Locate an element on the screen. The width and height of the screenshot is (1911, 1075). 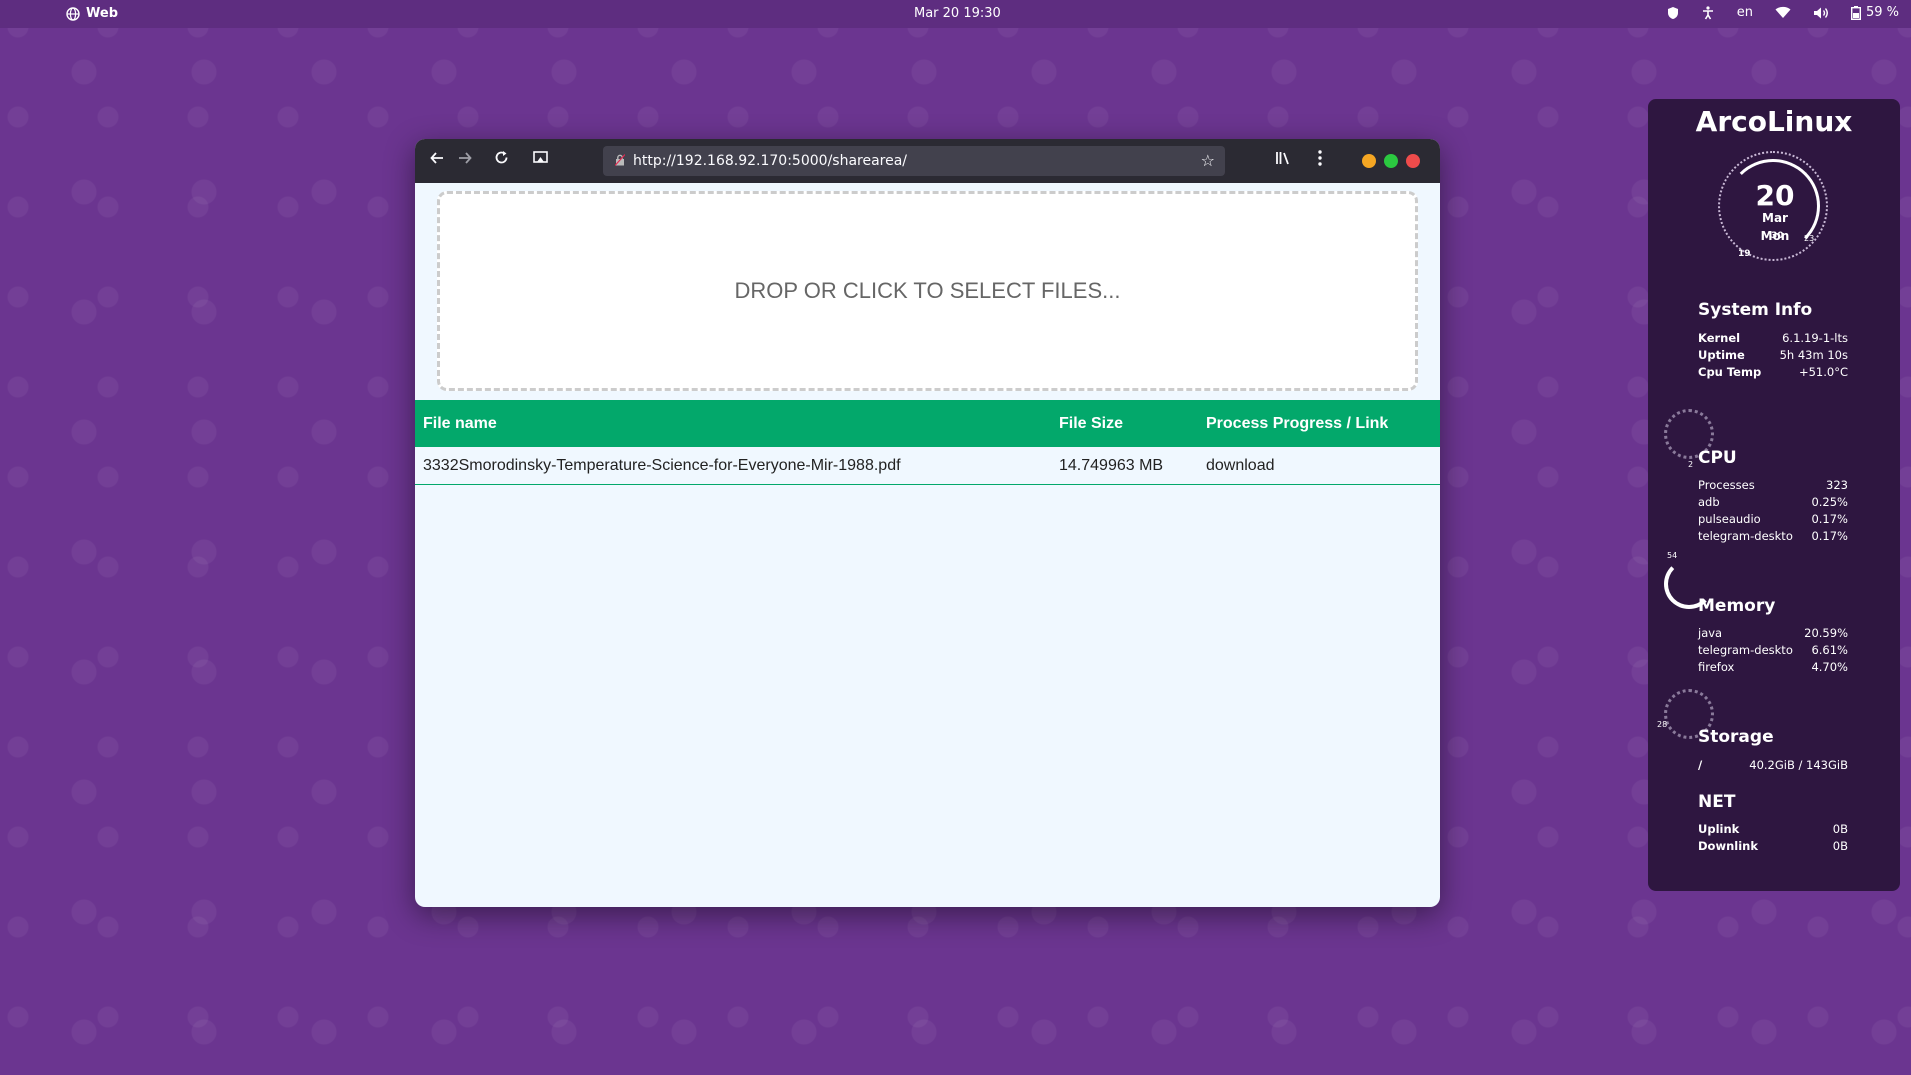
kernel-row: Kernel 6.1.19-1-lts is located at coordinates (1773, 338).